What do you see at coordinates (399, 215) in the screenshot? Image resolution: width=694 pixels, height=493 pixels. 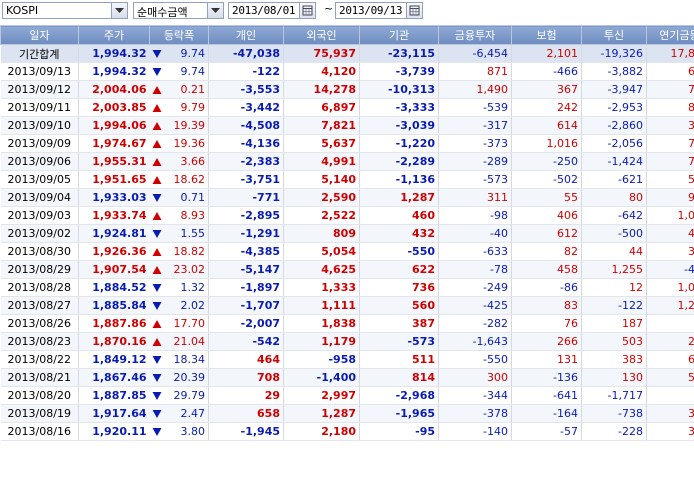 I see `cell-institution: 460` at bounding box center [399, 215].